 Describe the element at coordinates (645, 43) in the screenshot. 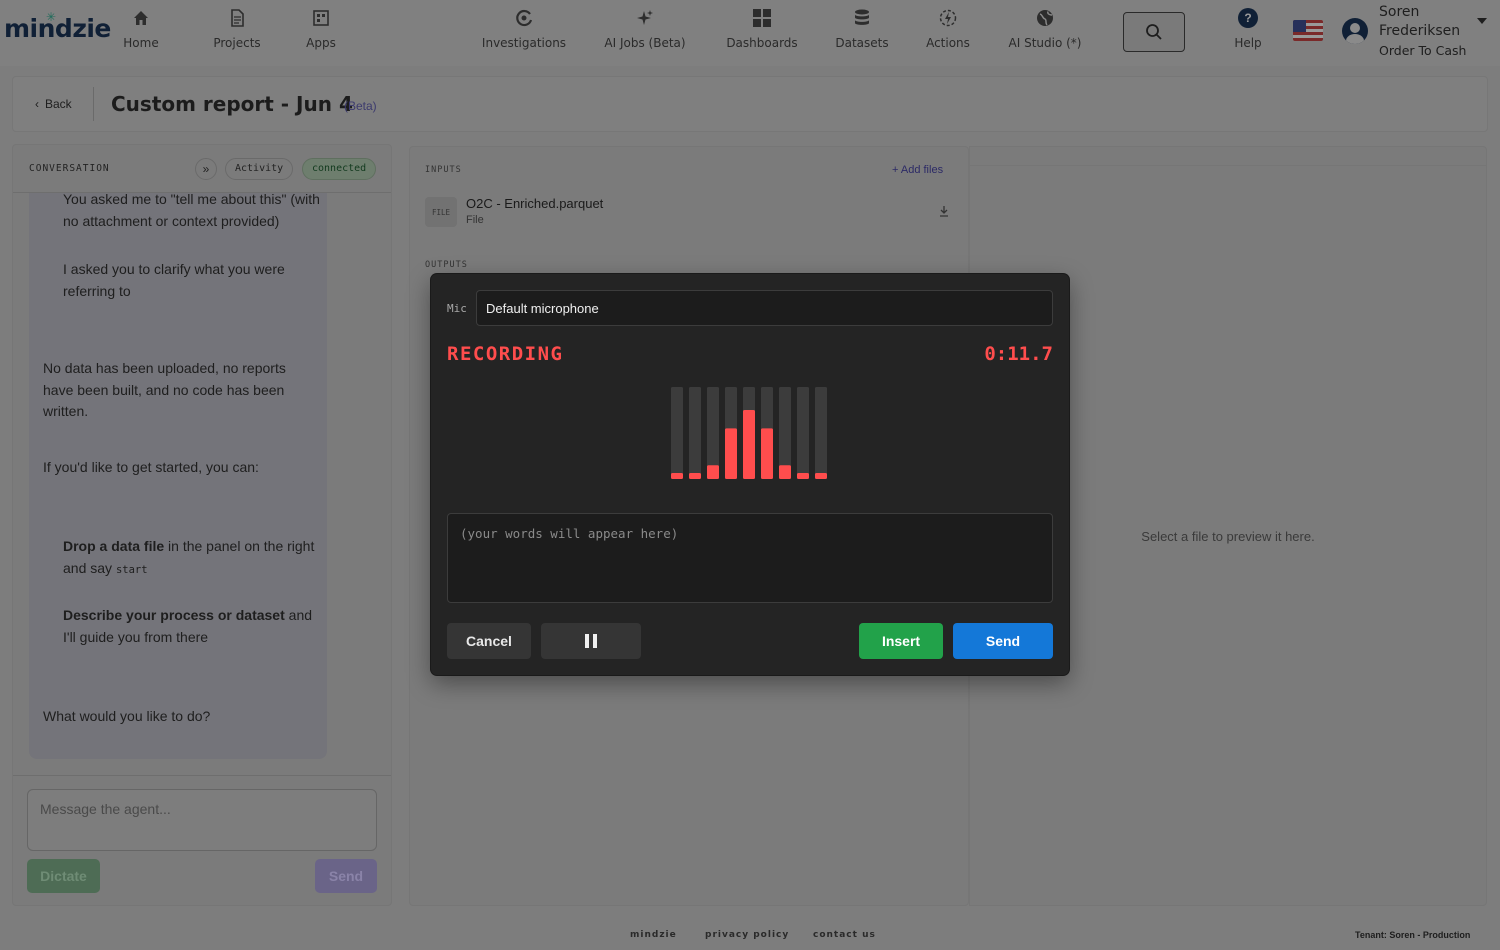

I see `nav-label: AI Jobs (Beta)` at that location.